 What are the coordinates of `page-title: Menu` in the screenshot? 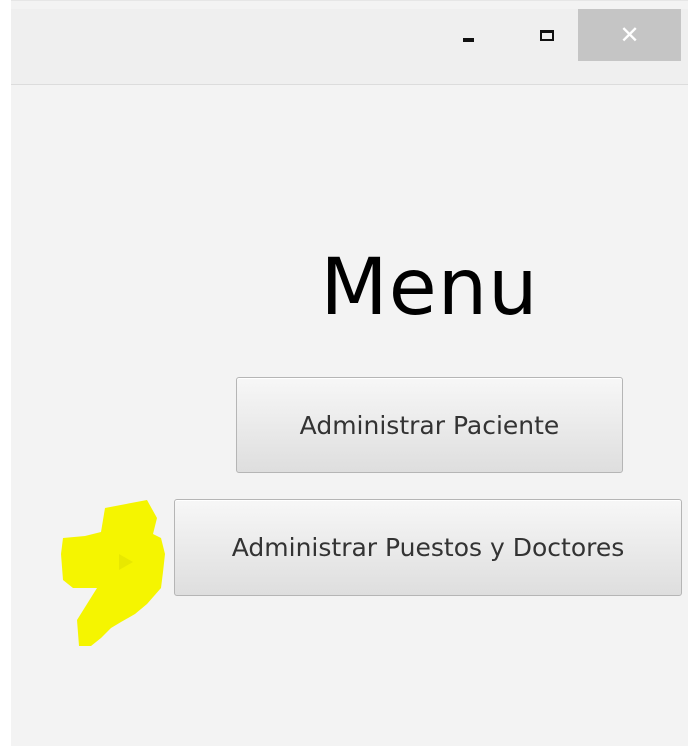 It's located at (429, 288).